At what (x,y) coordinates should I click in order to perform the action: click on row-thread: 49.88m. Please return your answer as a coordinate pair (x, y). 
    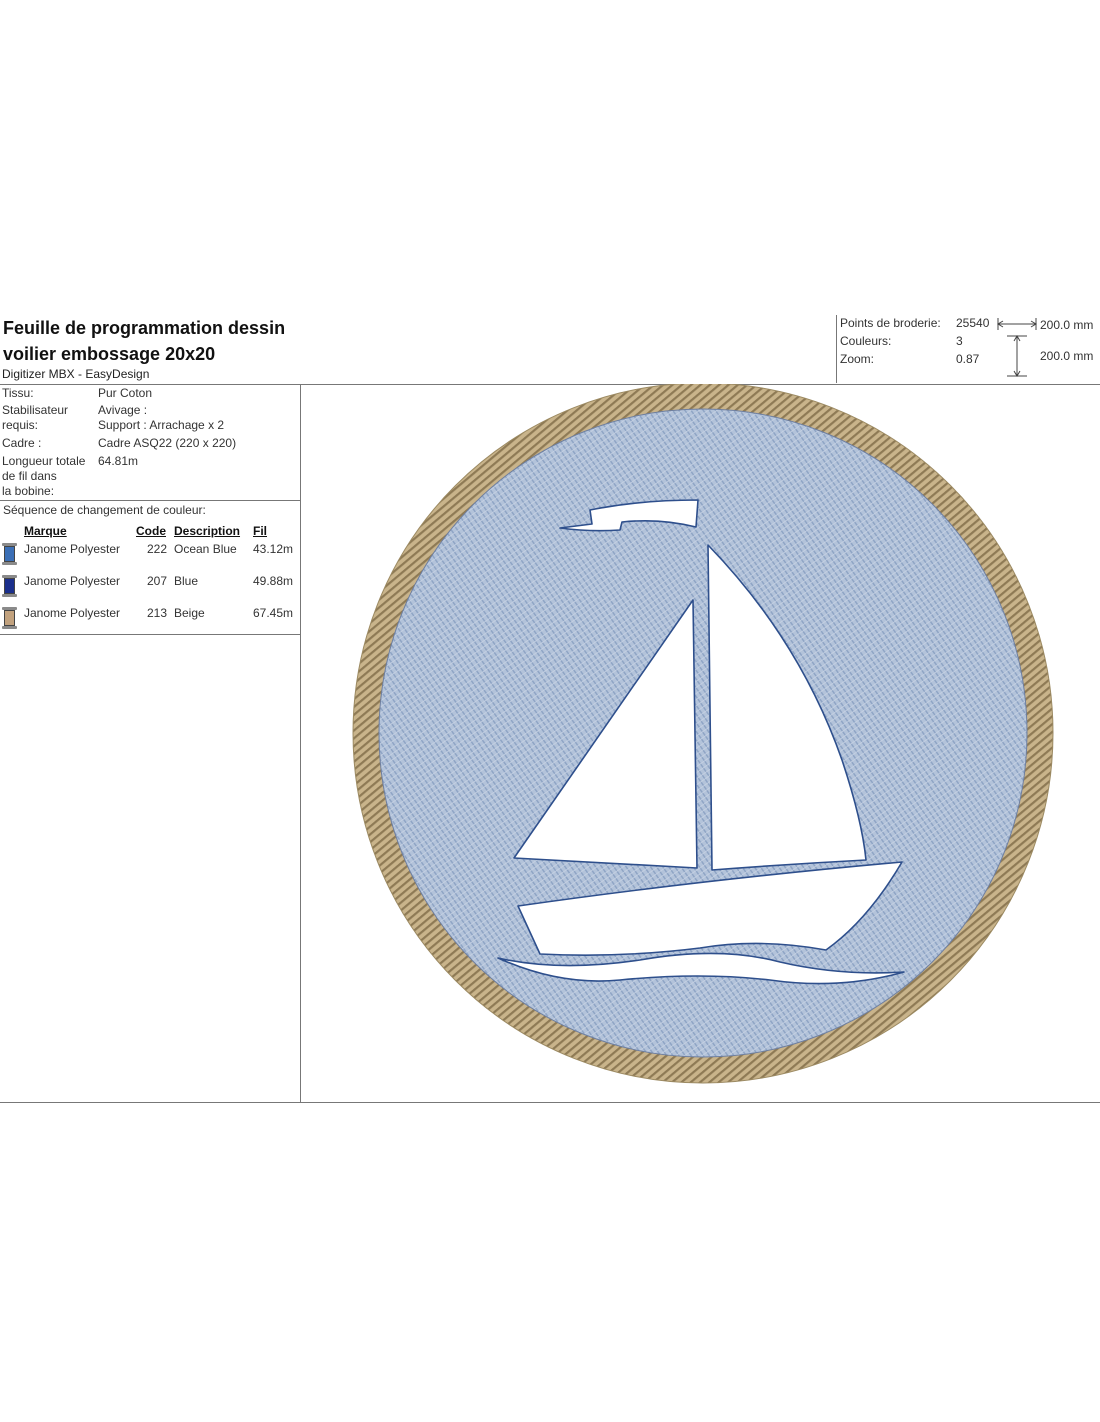
    Looking at the image, I should click on (273, 581).